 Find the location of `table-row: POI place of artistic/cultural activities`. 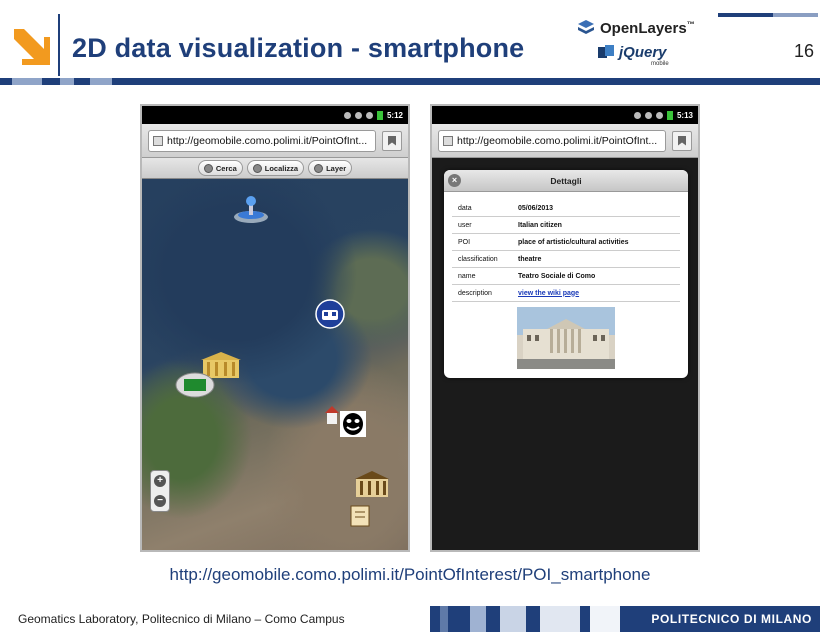

table-row: POI place of artistic/cultural activities is located at coordinates (566, 242).